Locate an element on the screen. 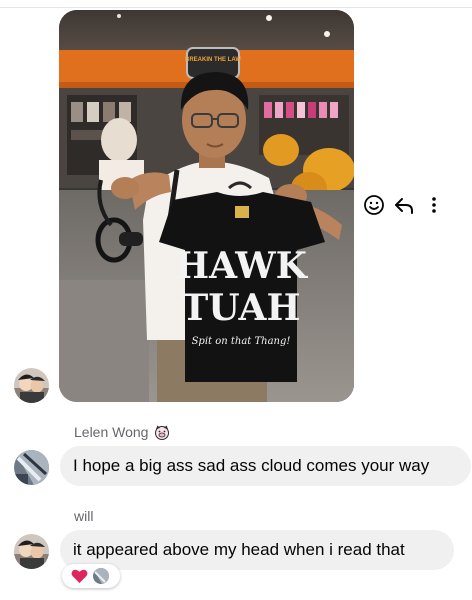 The width and height of the screenshot is (472, 600). more-vertical-icon is located at coordinates (434, 205).